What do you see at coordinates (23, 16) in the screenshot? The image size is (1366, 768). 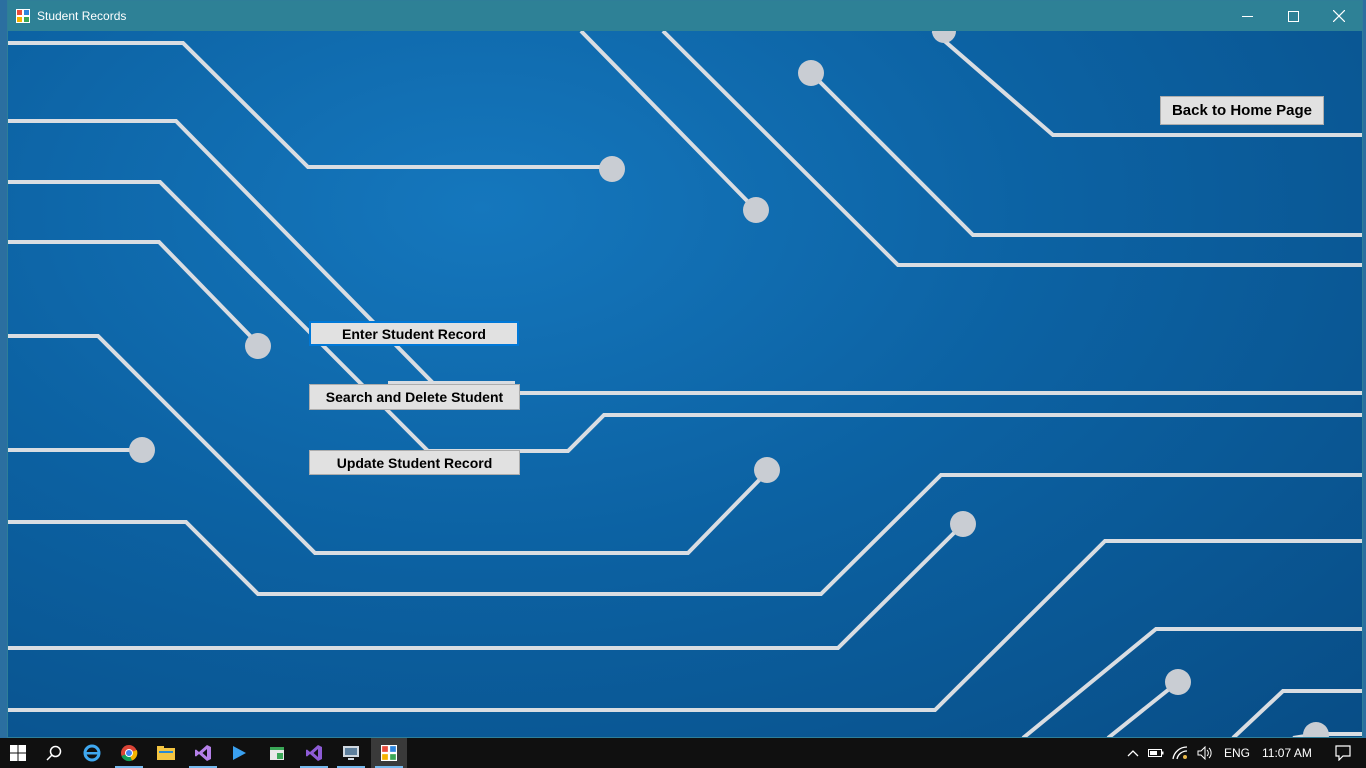 I see `form-app-icon` at bounding box center [23, 16].